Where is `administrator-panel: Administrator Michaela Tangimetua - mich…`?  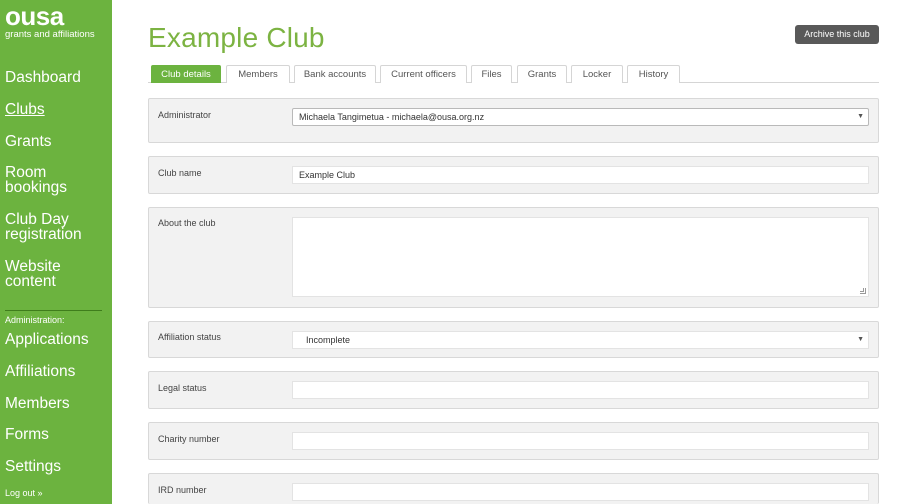
administrator-panel: Administrator Michaela Tangimetua - mich… is located at coordinates (513, 120).